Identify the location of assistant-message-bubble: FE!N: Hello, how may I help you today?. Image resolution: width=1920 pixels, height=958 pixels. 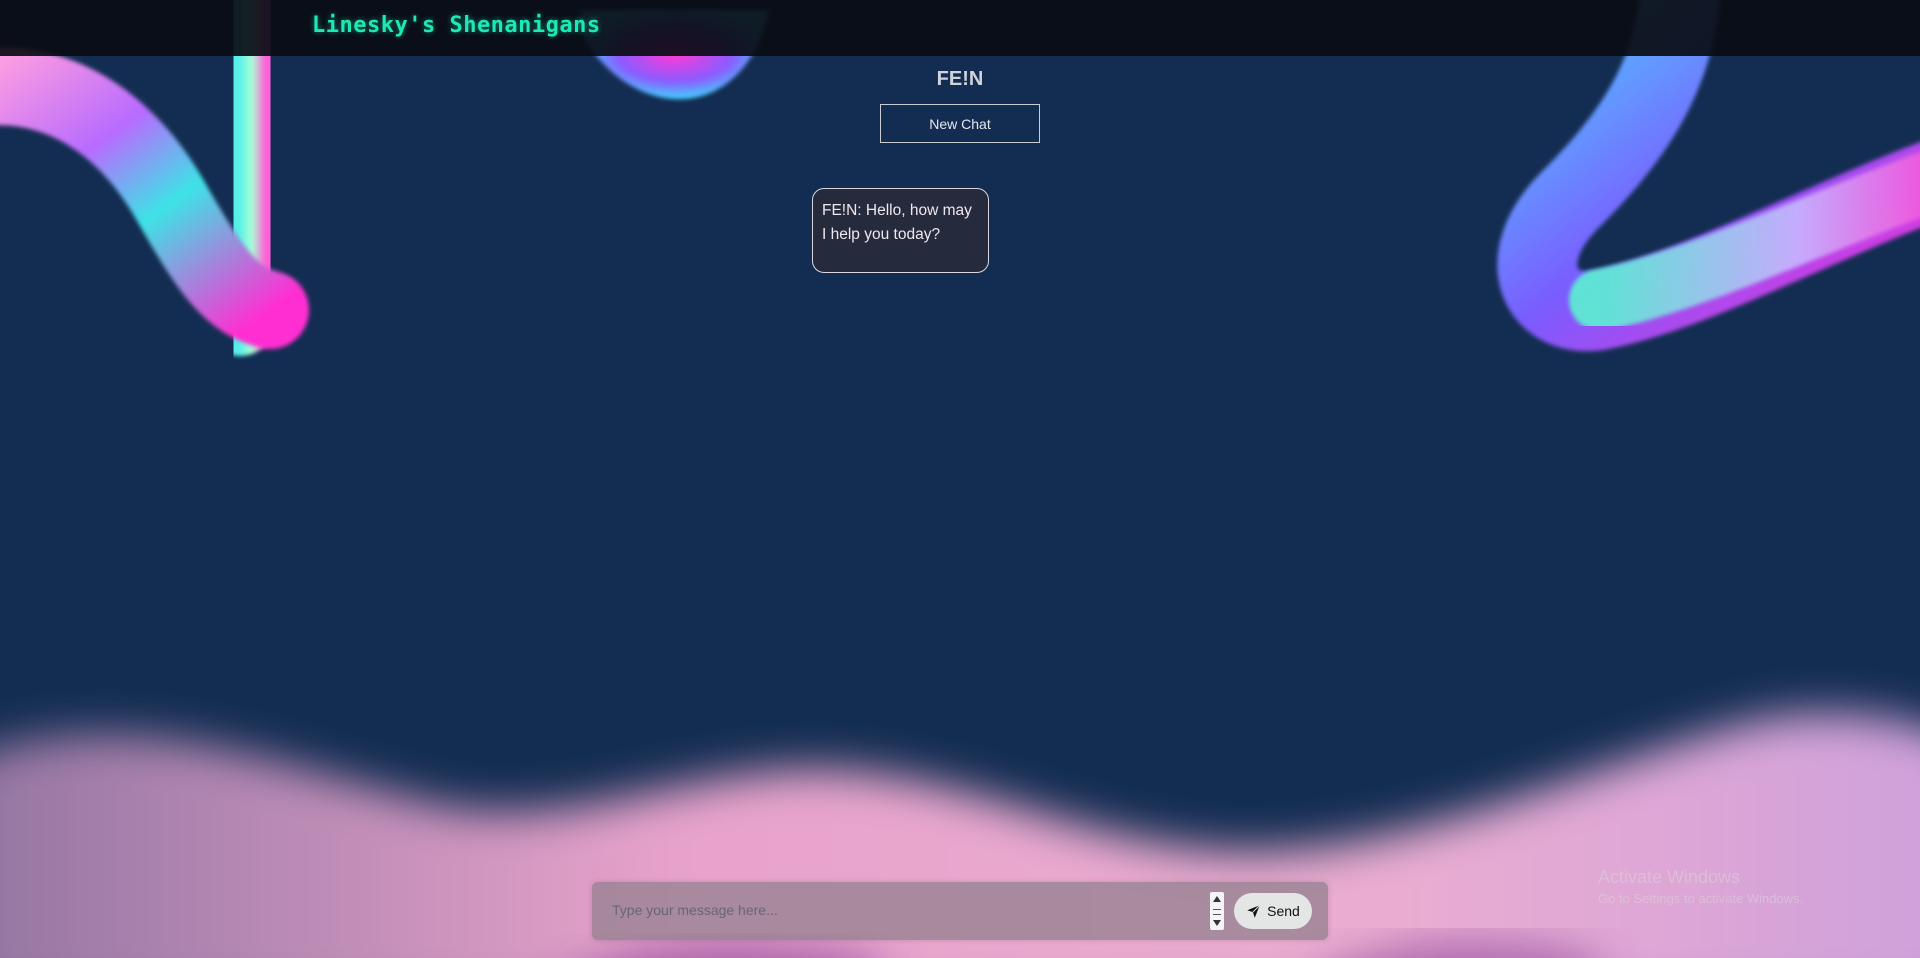
(900, 230).